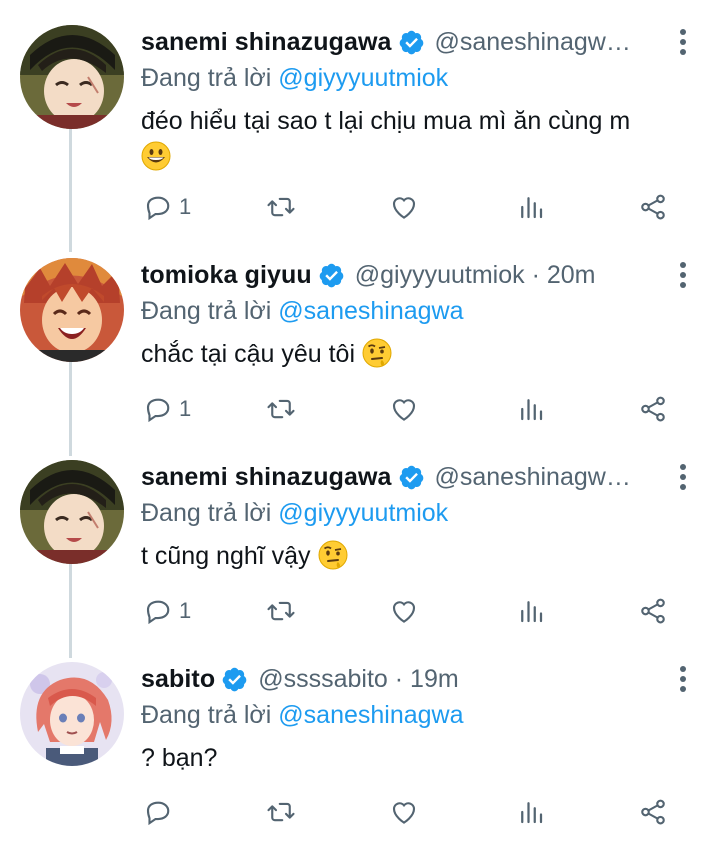  I want to click on tweet-text-line: chắc tại cậu yêu tôi, so click(248, 354).